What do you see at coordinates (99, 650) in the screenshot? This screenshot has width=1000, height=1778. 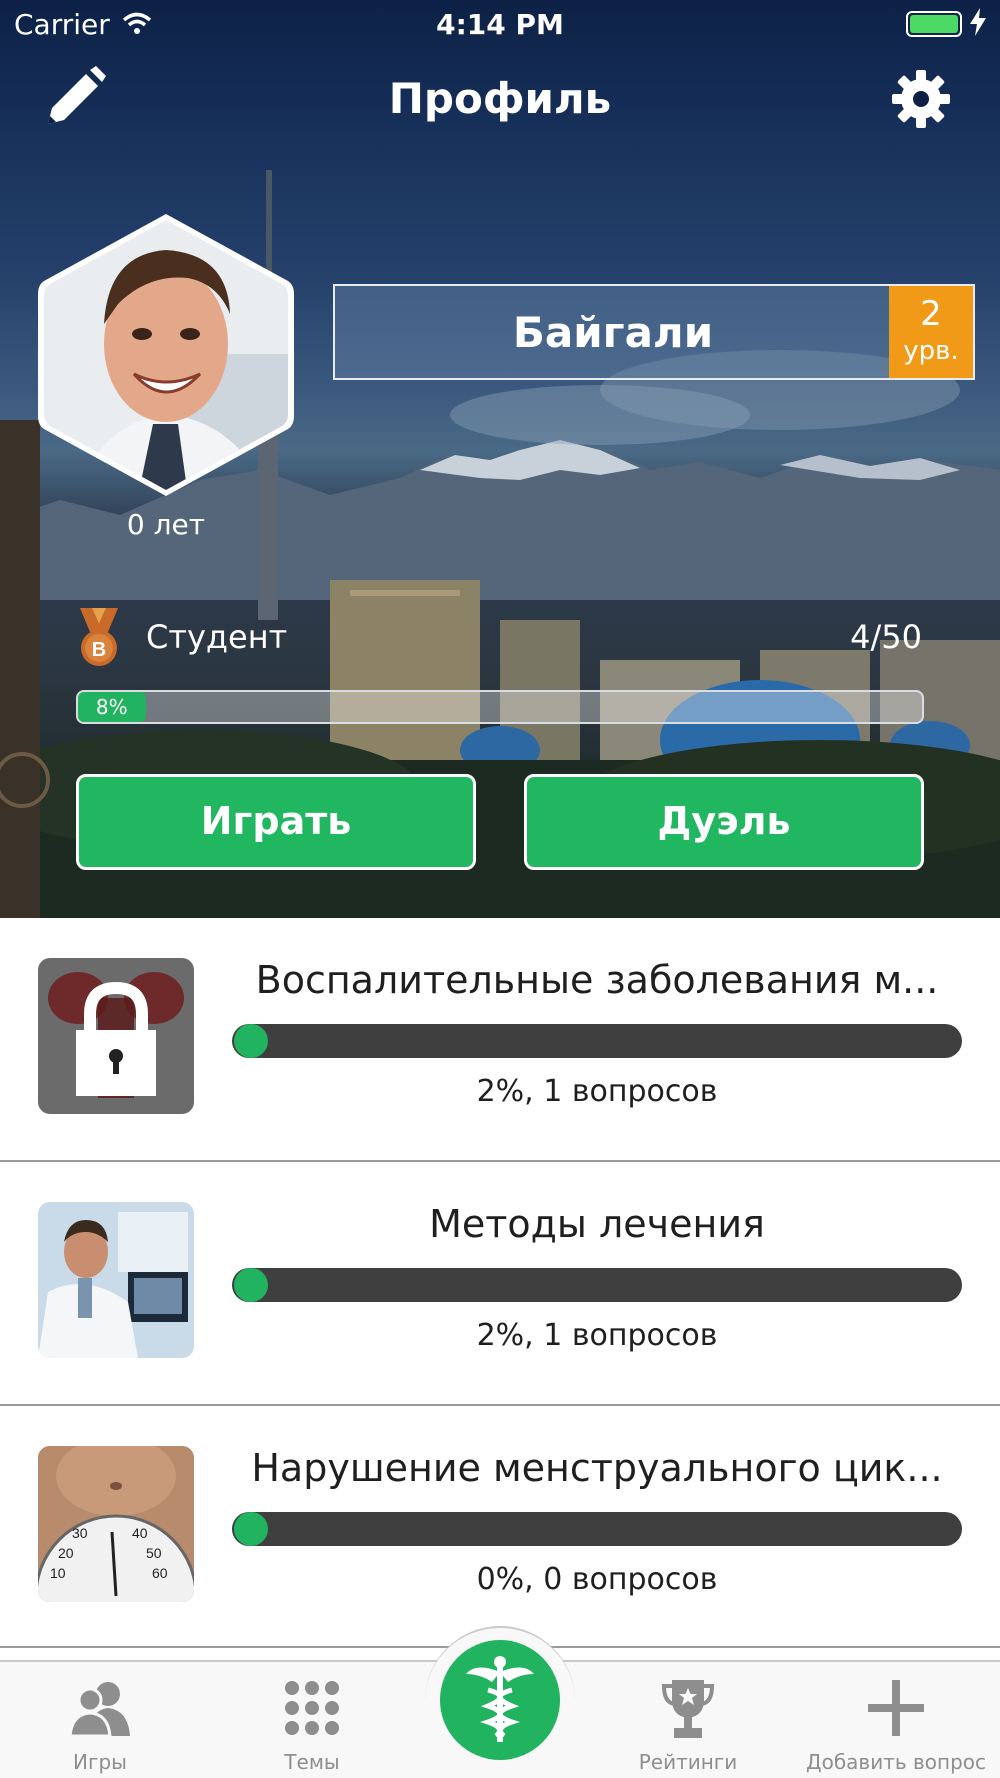 I see `medal-letter: B` at bounding box center [99, 650].